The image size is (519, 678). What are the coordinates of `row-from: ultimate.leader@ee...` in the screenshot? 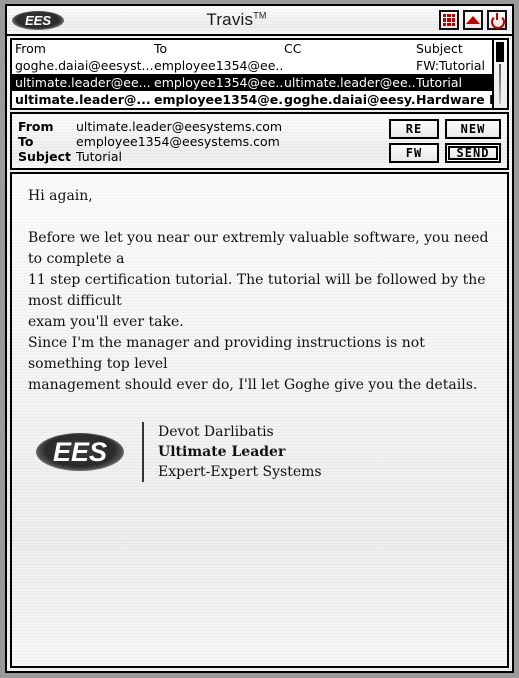 It's located at (83, 82).